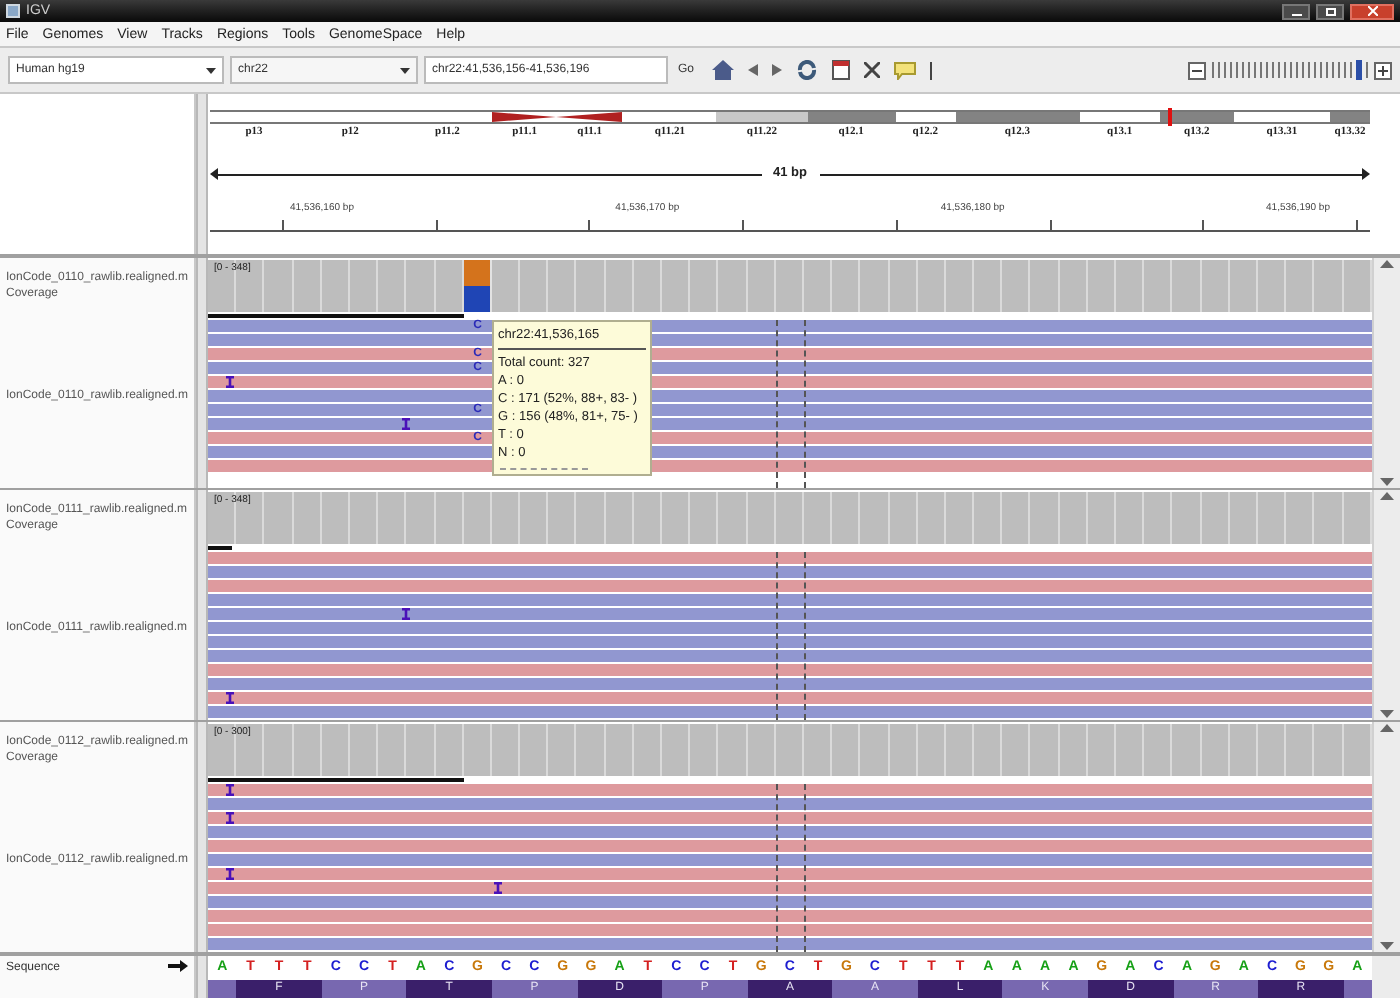  I want to click on region-icon, so click(841, 70).